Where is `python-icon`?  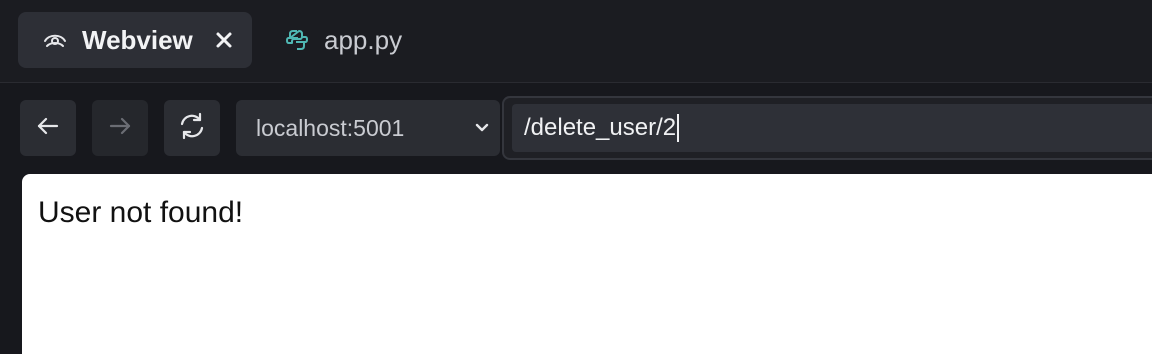 python-icon is located at coordinates (297, 40).